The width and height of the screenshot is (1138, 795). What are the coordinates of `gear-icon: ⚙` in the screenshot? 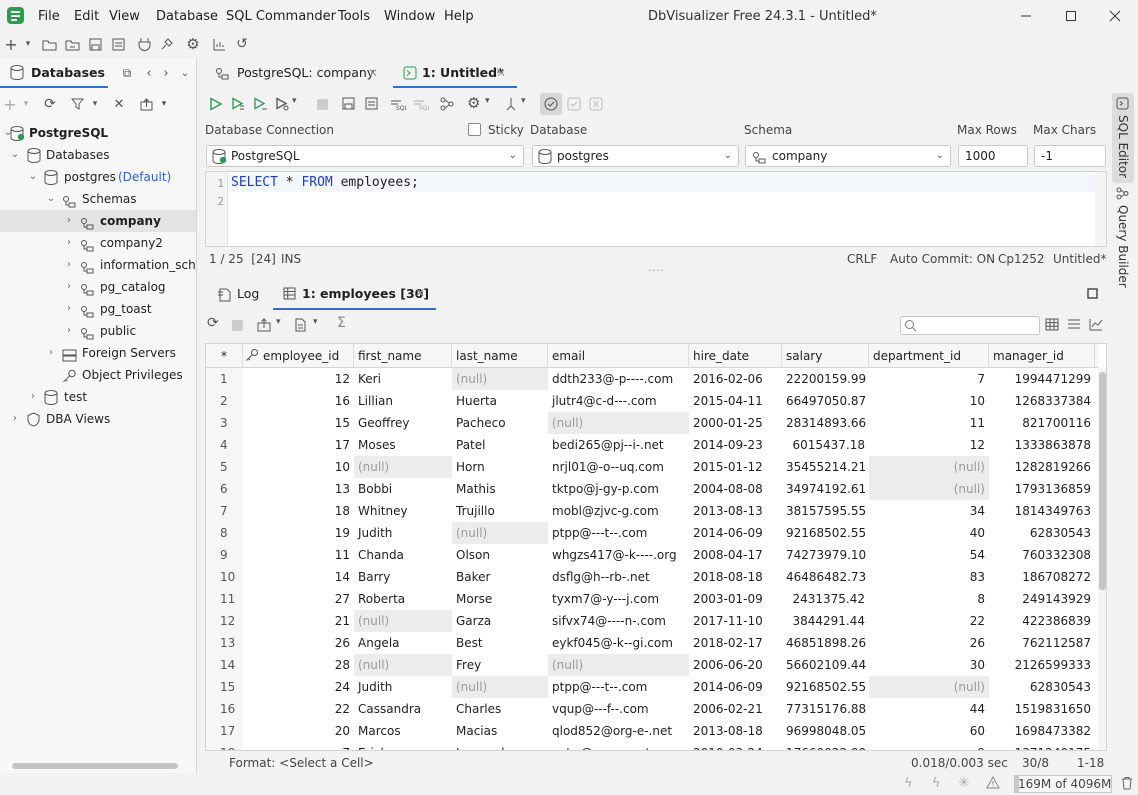 It's located at (193, 44).